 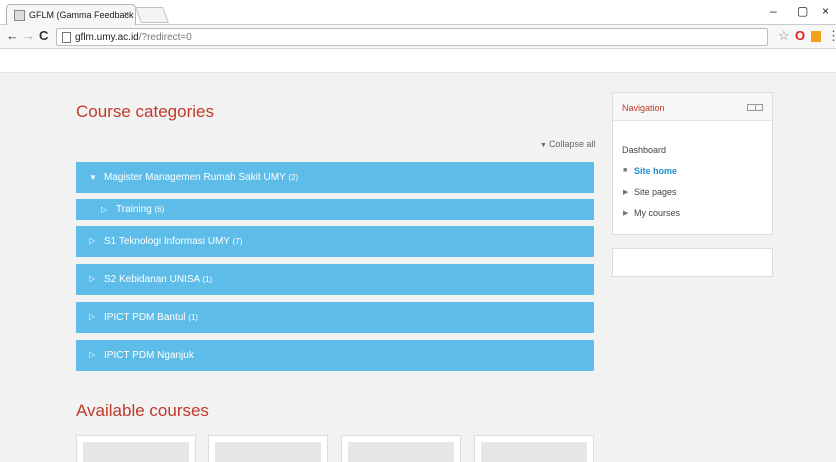 I want to click on category-label: Magister Managemen Rumah Sakit UMY (2), so click(x=201, y=177).